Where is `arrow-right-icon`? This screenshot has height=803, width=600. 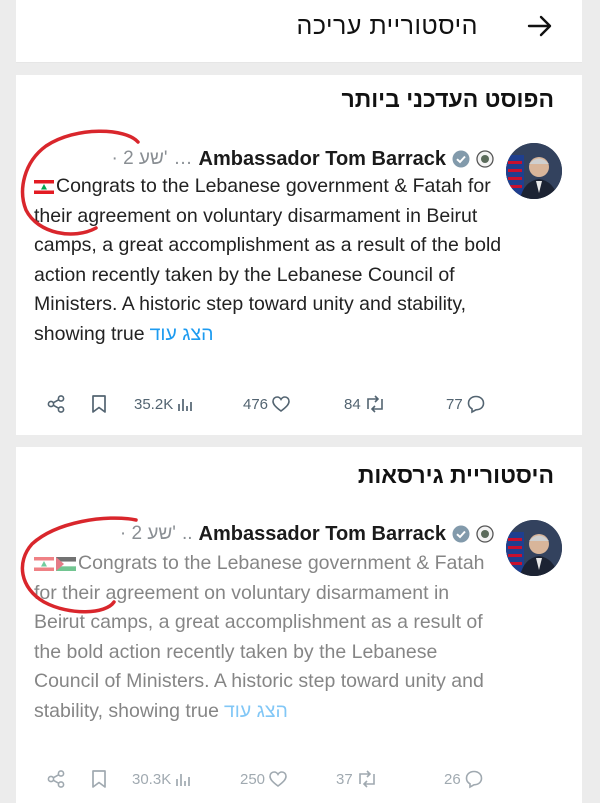
arrow-right-icon is located at coordinates (540, 26).